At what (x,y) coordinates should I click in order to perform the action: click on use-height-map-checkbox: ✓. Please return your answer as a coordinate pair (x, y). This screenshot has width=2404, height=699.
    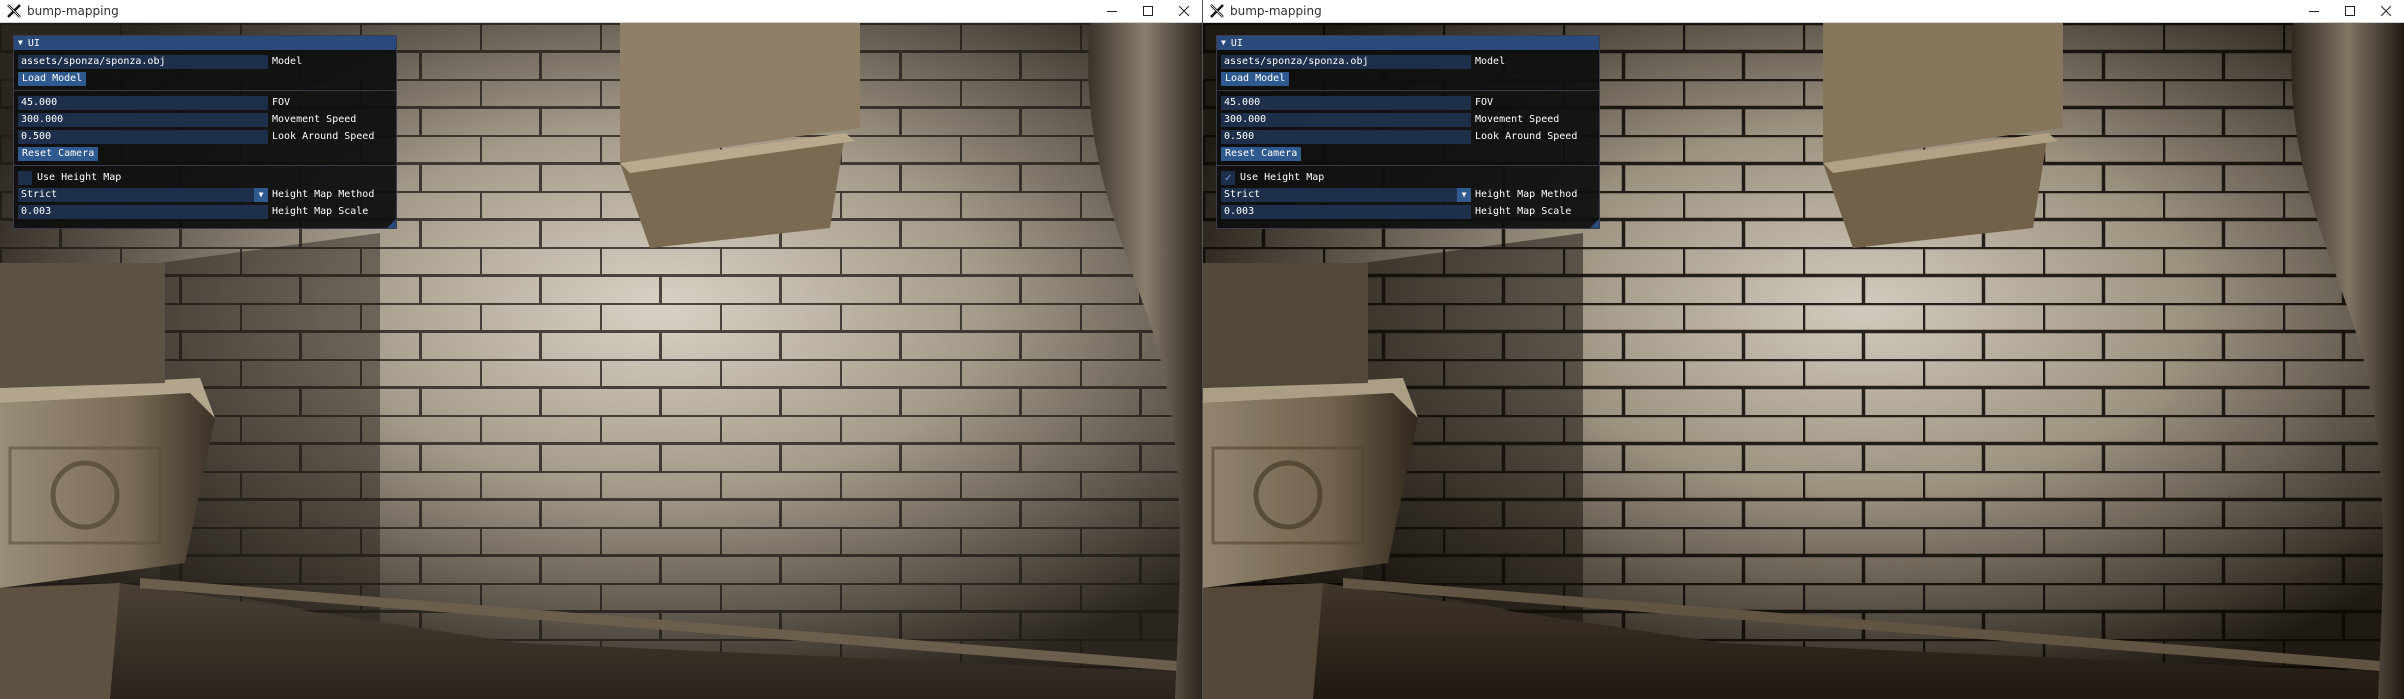
    Looking at the image, I should click on (1228, 177).